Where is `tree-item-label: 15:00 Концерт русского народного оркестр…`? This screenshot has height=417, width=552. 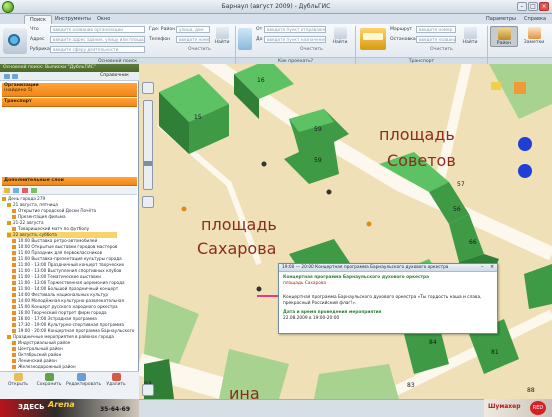
tree-item-label: 15:00 Концерт русского народного оркестр… is located at coordinates (68, 306).